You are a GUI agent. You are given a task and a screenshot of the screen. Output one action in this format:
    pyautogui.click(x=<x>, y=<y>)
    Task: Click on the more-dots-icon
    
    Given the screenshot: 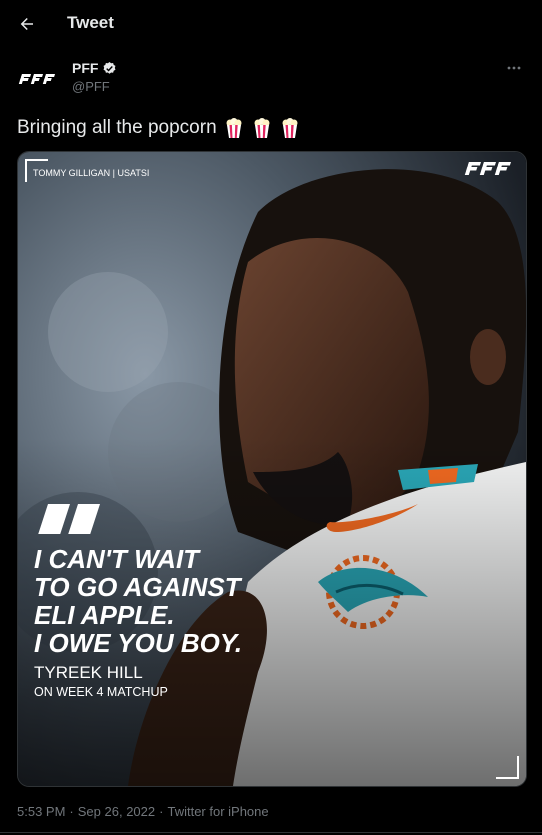 What is the action you would take?
    pyautogui.click(x=514, y=68)
    